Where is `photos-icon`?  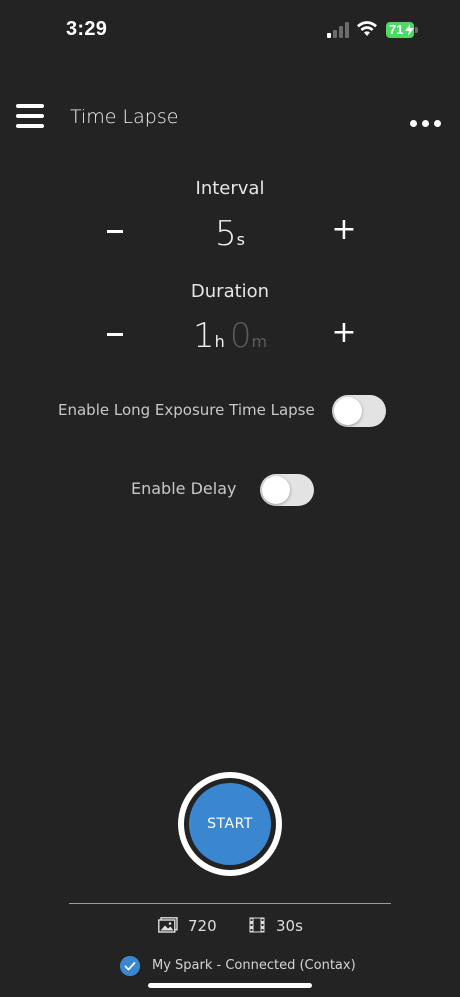 photos-icon is located at coordinates (168, 925).